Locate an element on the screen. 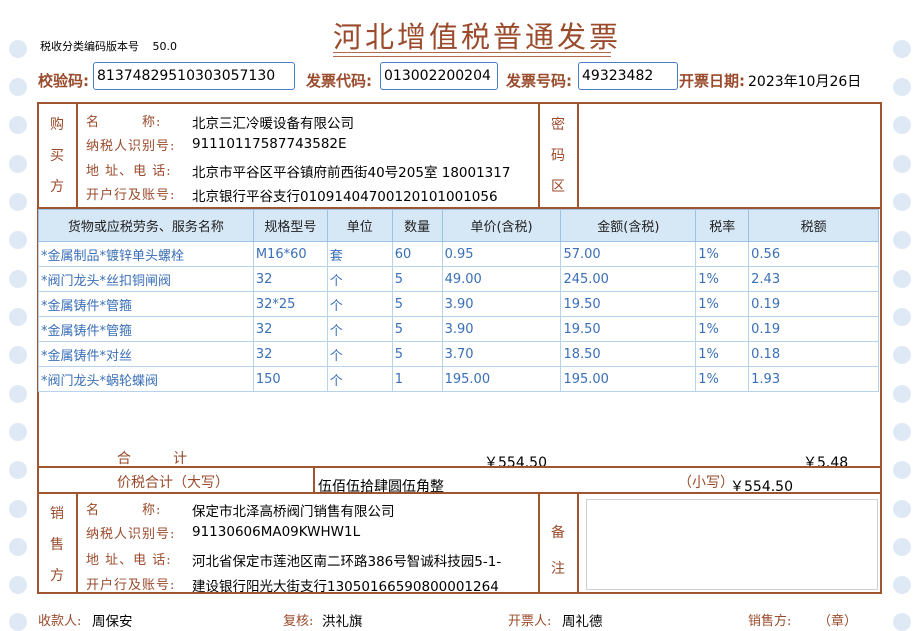 The height and width of the screenshot is (631, 919). col-header-rate: 税率 is located at coordinates (722, 225).